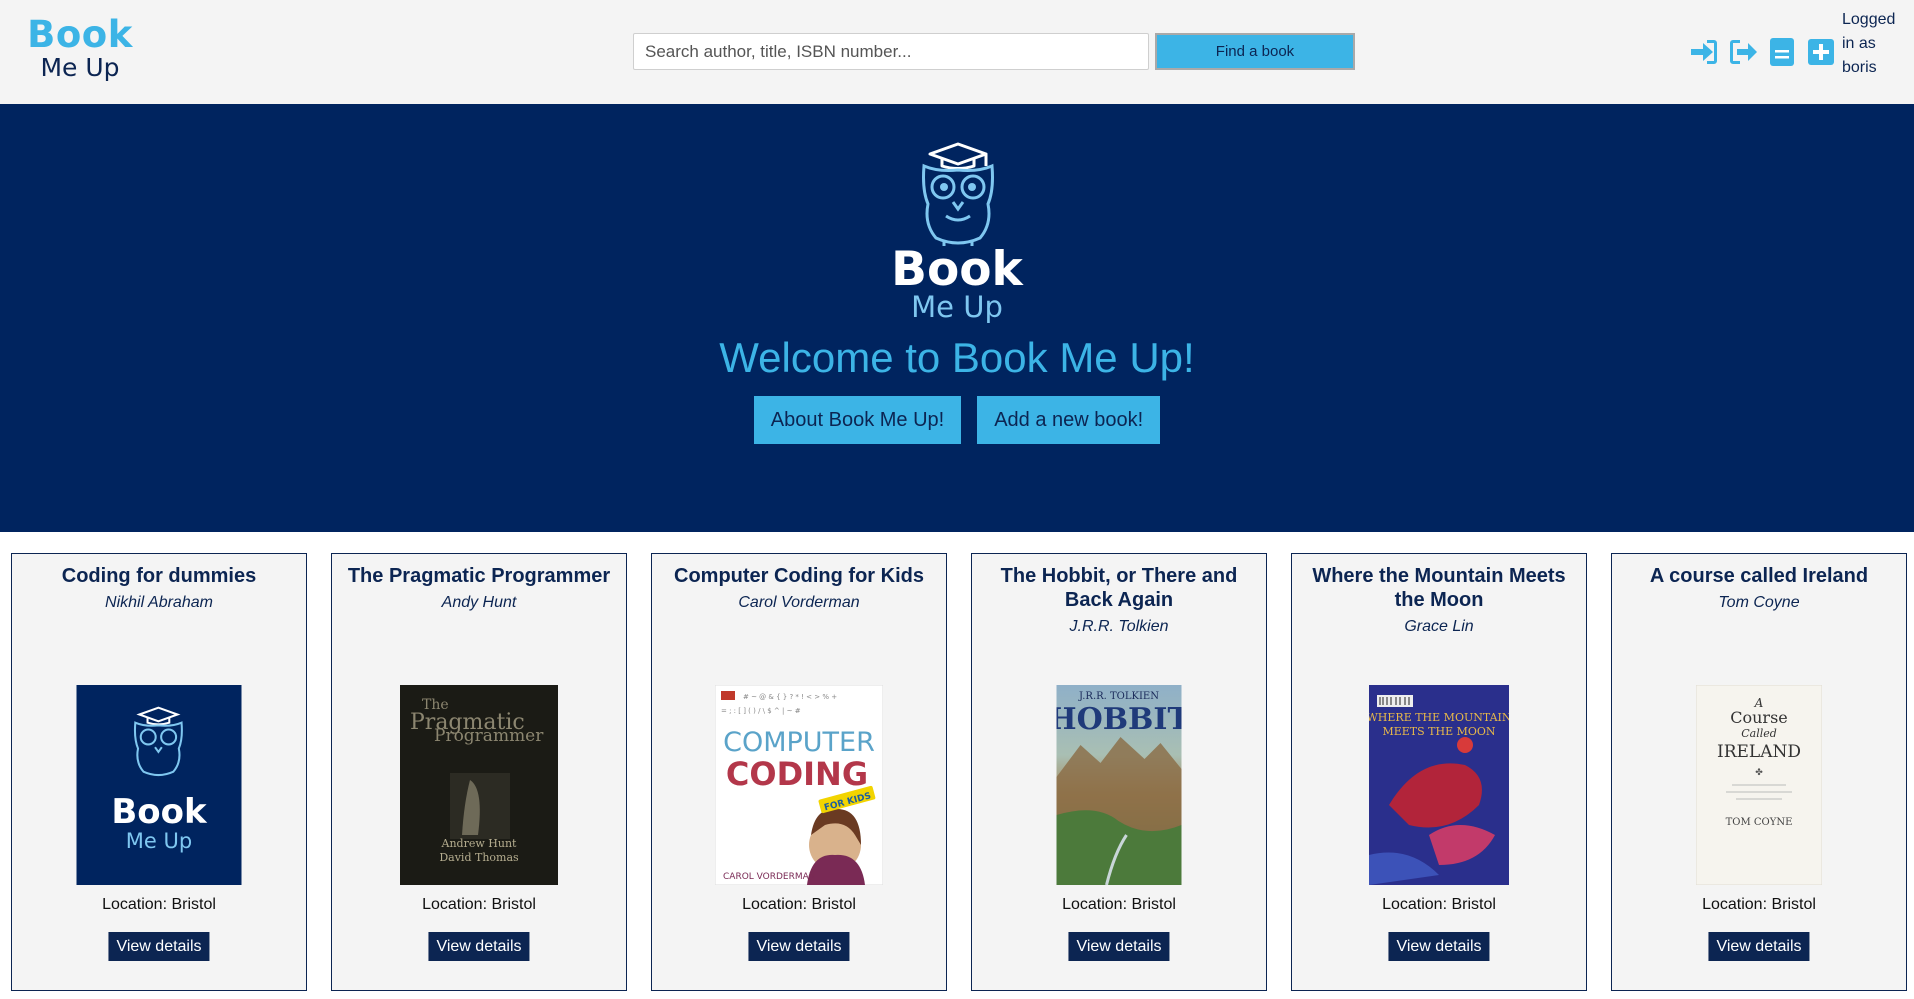 Image resolution: width=1914 pixels, height=999 pixels. I want to click on welcome-heading: Welcome to Book Me Up!, so click(957, 357).